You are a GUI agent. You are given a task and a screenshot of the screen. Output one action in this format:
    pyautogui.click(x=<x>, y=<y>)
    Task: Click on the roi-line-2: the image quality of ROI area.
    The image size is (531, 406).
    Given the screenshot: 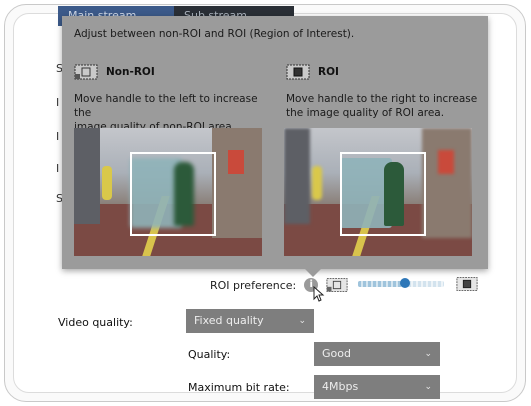 What is the action you would take?
    pyautogui.click(x=365, y=113)
    